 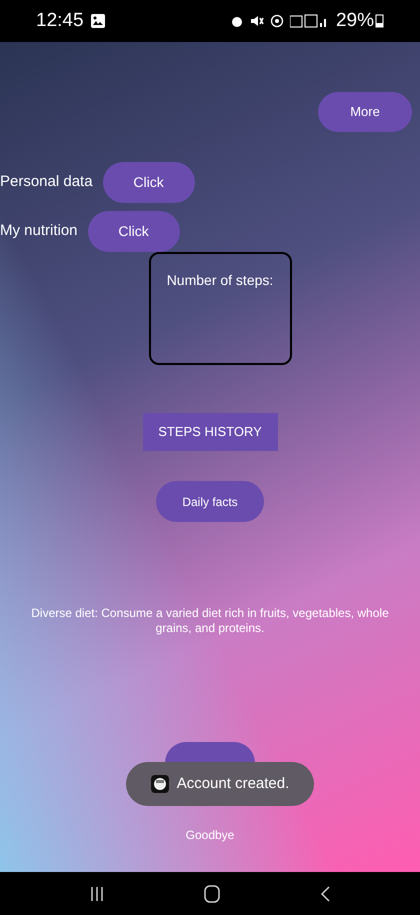 What do you see at coordinates (355, 20) in the screenshot?
I see `battery-level: 29%` at bounding box center [355, 20].